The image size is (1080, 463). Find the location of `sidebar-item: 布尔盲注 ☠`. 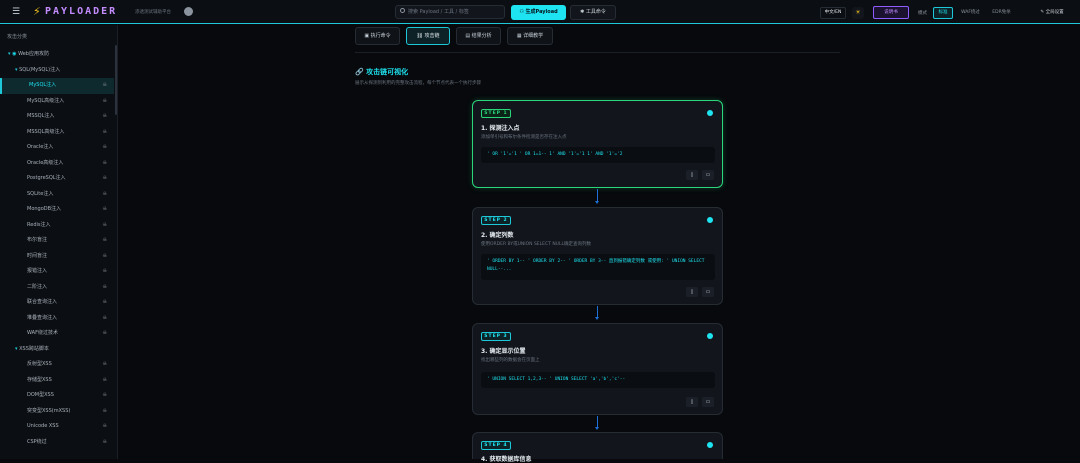

sidebar-item: 布尔盲注 ☠ is located at coordinates (57, 241).